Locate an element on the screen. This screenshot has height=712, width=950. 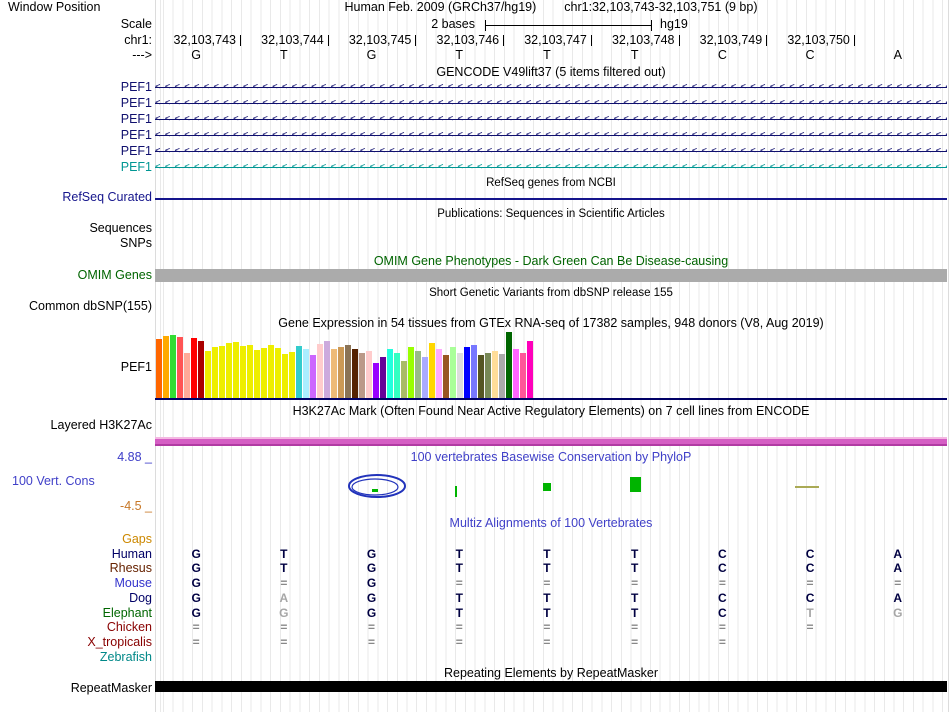
snps-label: SNPs is located at coordinates (136, 243).